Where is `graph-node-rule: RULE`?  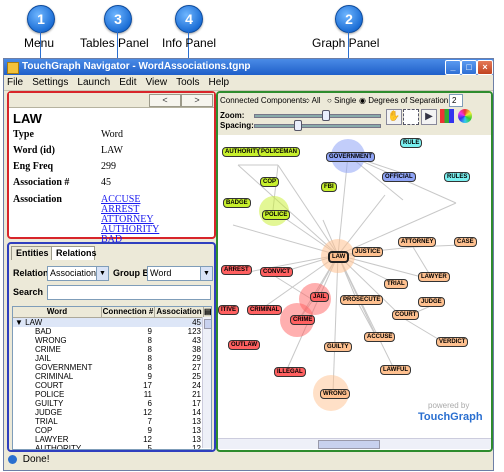 graph-node-rule: RULE is located at coordinates (411, 143).